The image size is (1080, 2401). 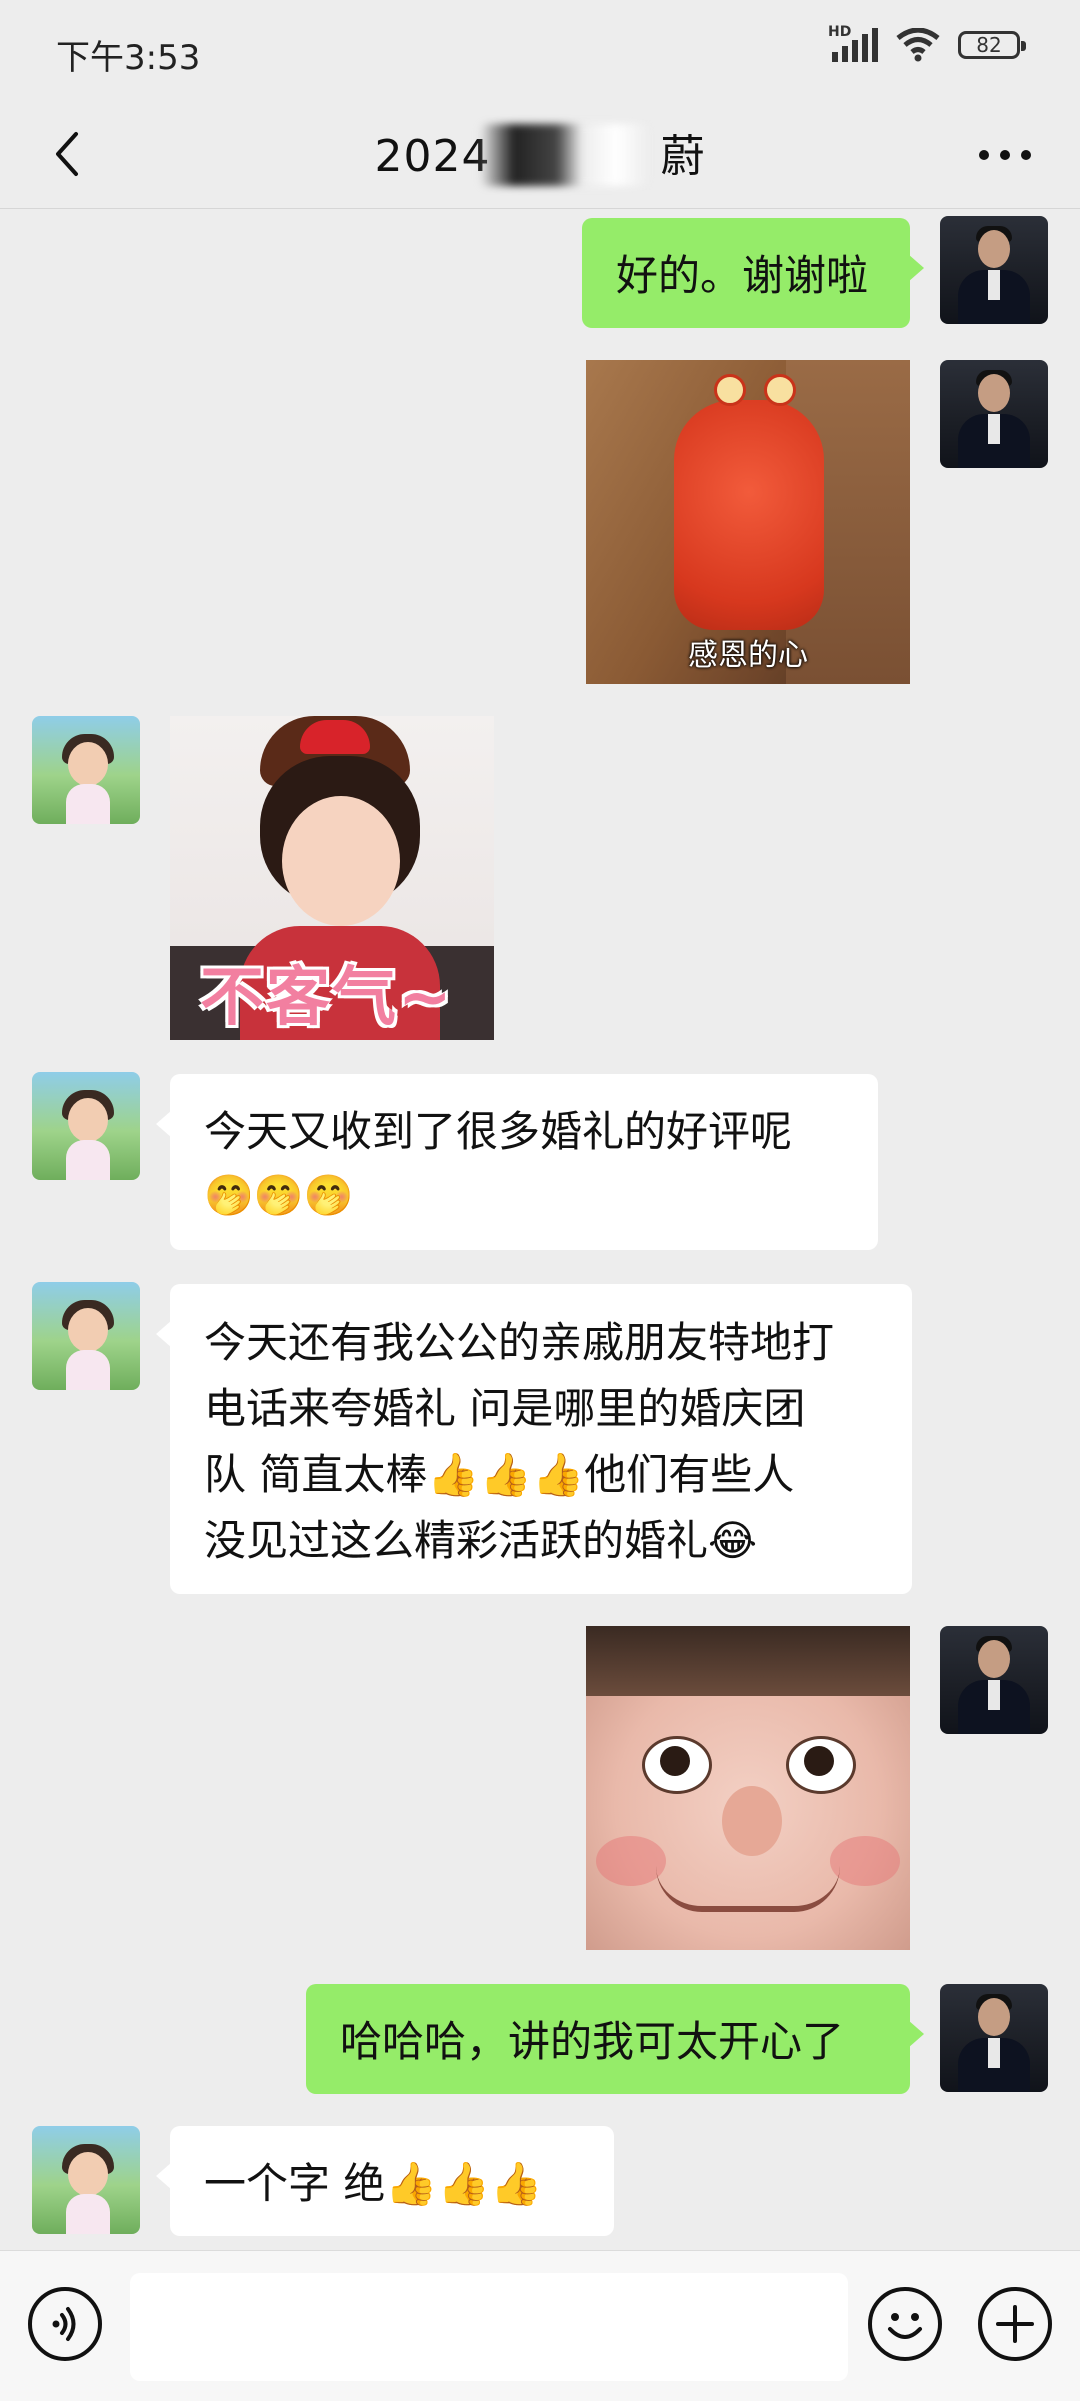 I want to click on emoji-row: 🤭🤭🤭, so click(x=279, y=1196).